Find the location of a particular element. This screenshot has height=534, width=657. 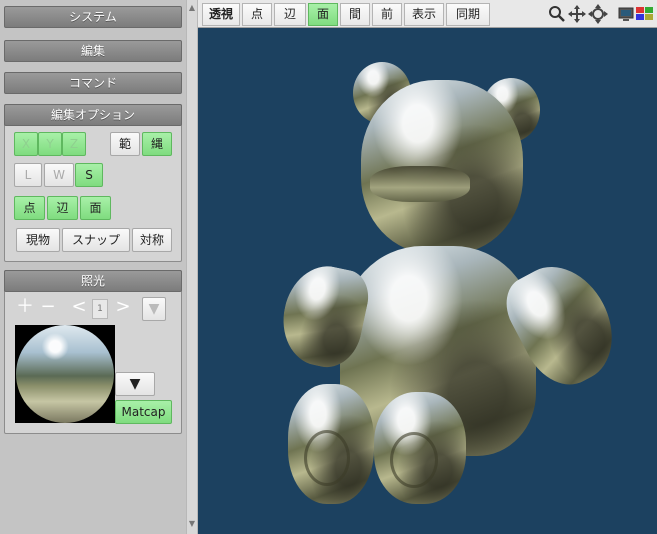

light-dropdown-icon: ▼ is located at coordinates (154, 309).